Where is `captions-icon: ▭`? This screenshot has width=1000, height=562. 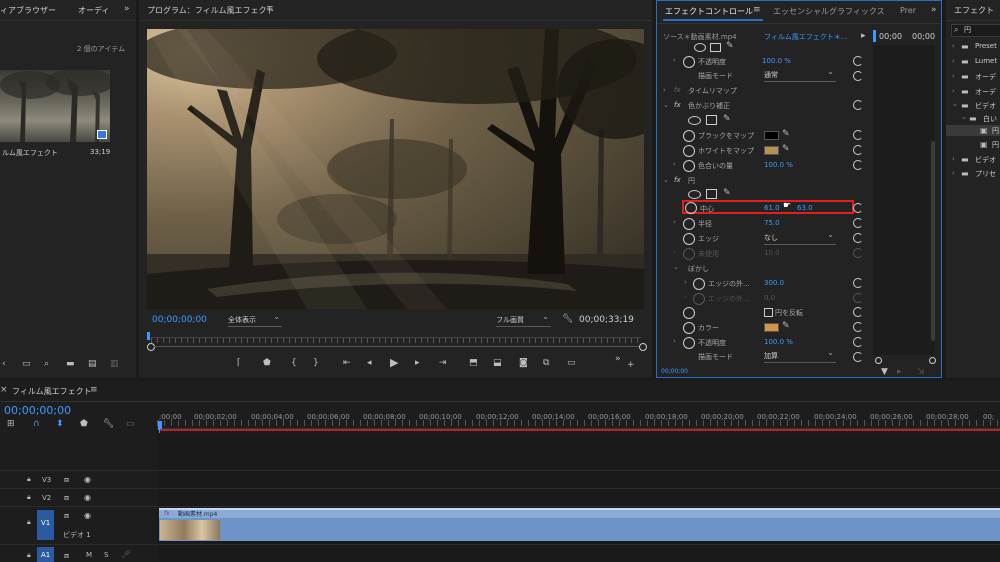 captions-icon: ▭ is located at coordinates (130, 424).